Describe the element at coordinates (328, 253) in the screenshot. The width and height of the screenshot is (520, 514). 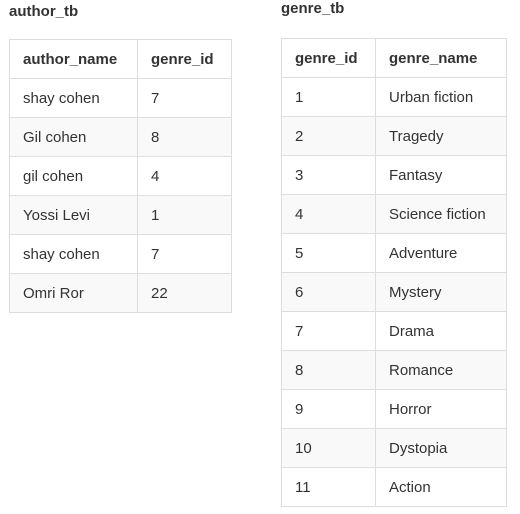
I see `table-cell: 5` at that location.